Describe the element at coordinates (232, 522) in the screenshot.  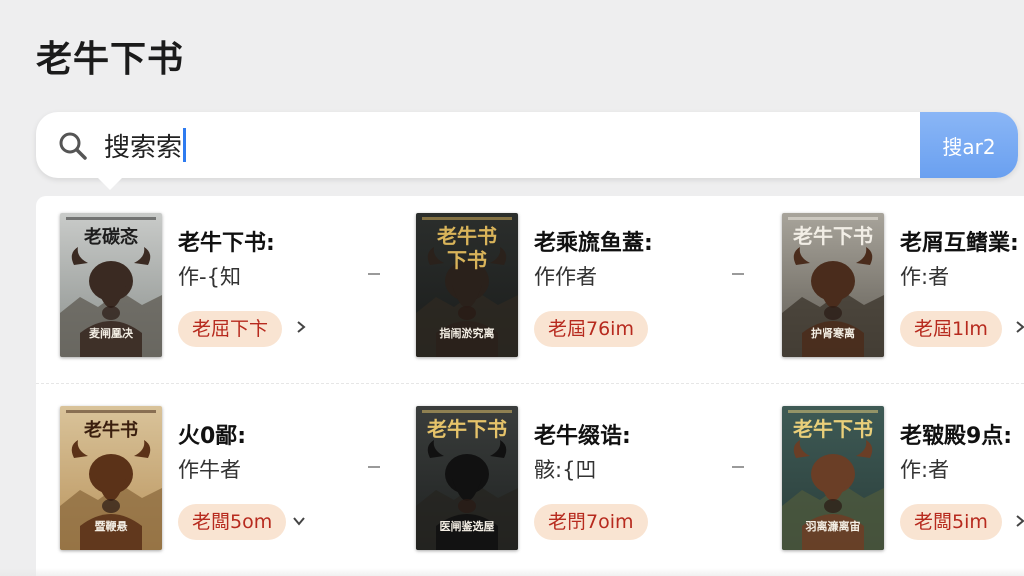
I see `book-badge: 老闆5om` at that location.